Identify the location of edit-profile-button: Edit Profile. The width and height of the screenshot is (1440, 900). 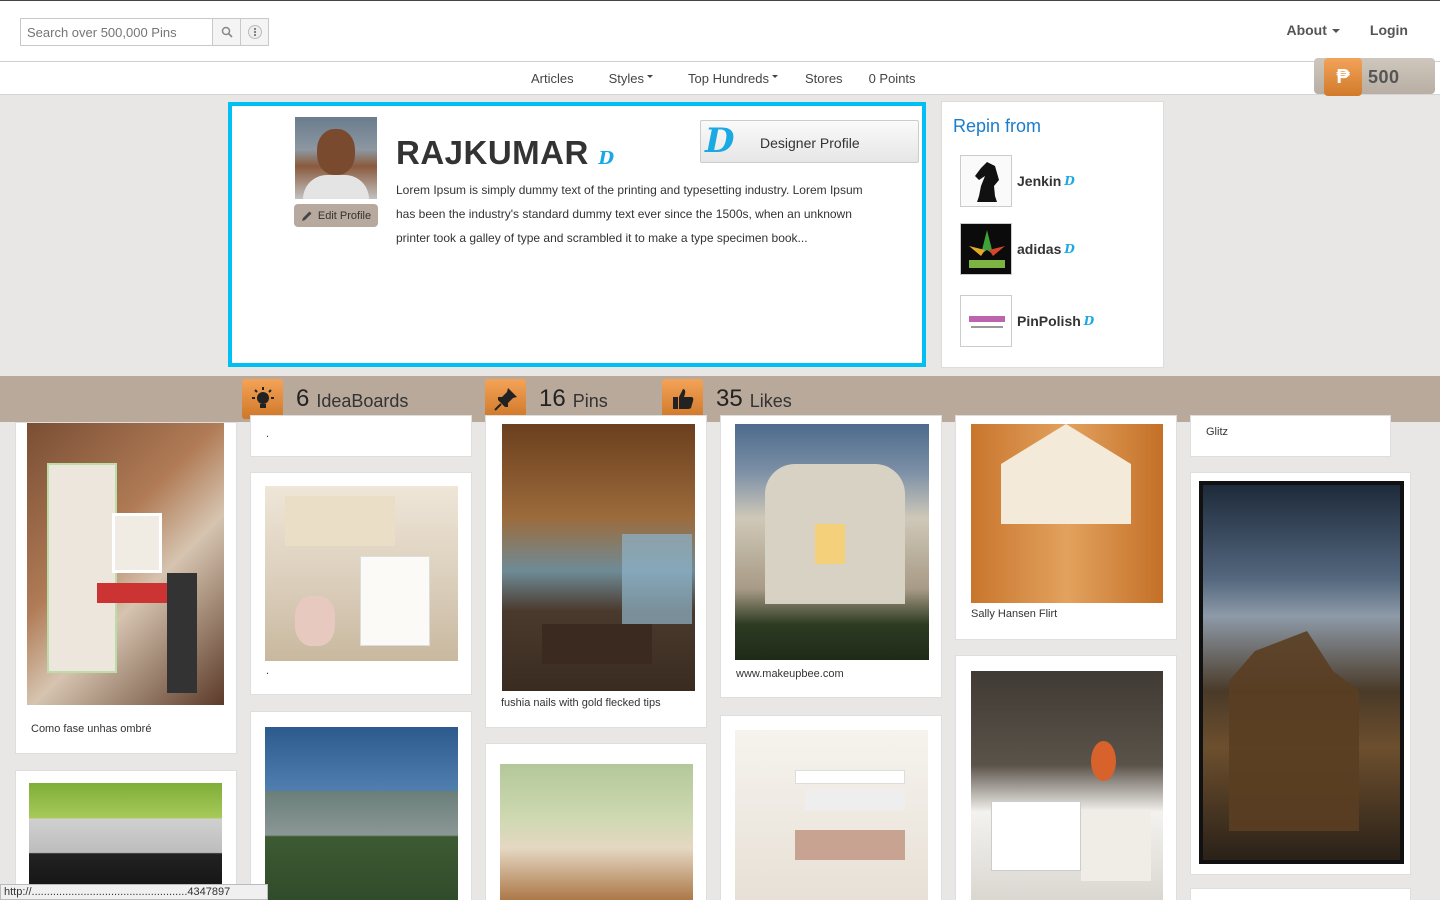
(336, 215).